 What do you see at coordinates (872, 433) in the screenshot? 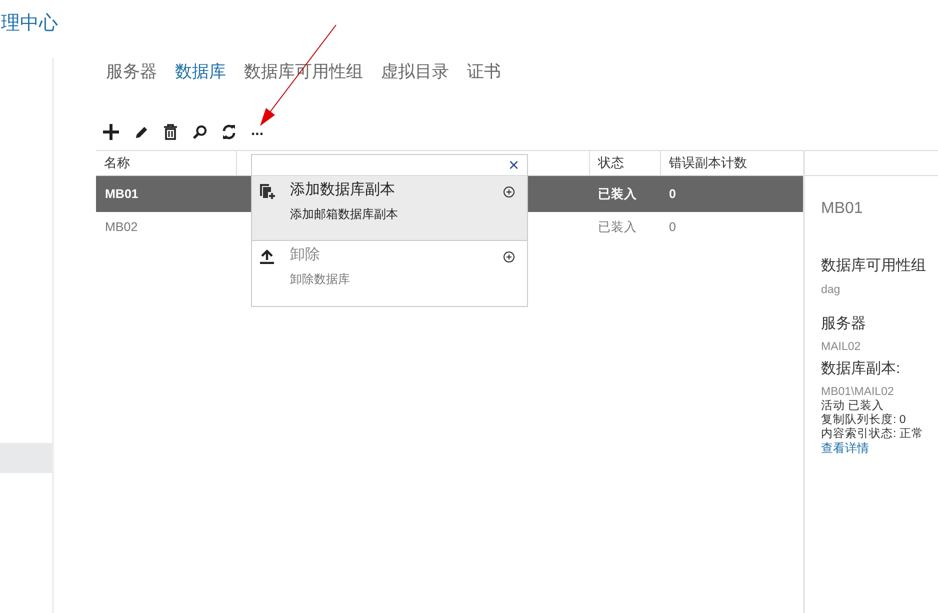
I see `detail-text: 内容索引状态: 正常` at bounding box center [872, 433].